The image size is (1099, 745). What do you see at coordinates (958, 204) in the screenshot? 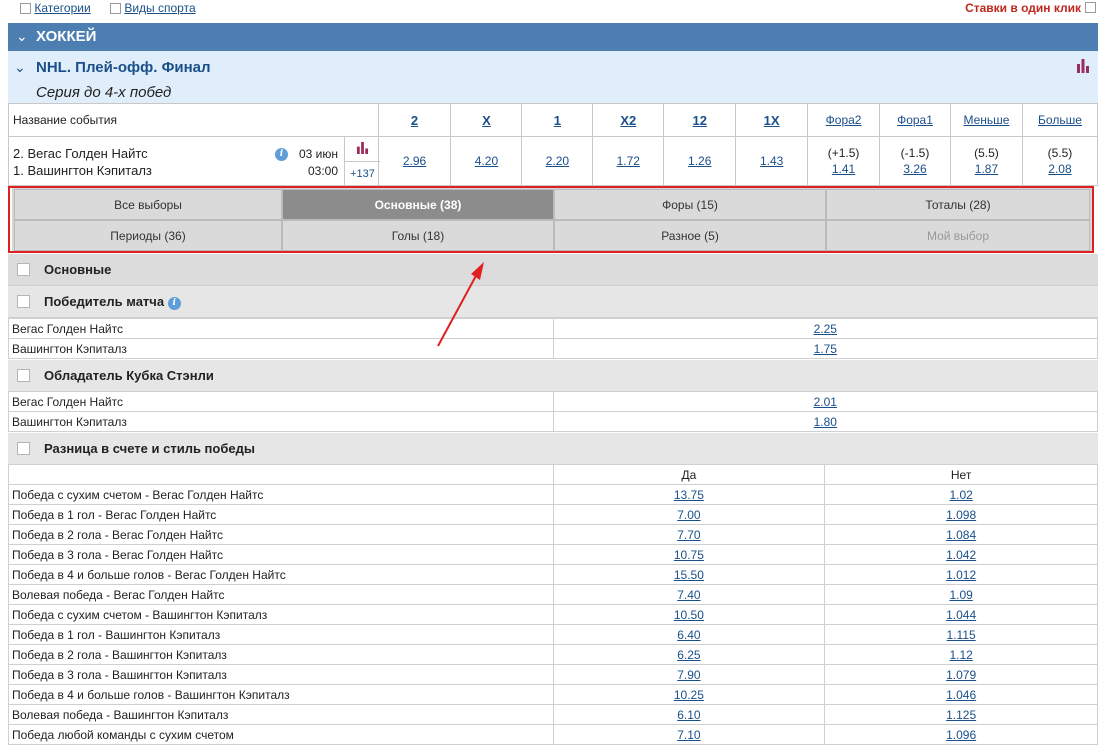
I see `tab-totals: Тоталы (28)` at bounding box center [958, 204].